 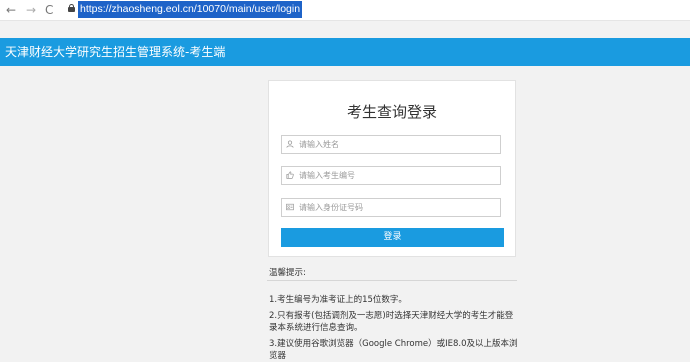 I want to click on id-number-field, so click(x=391, y=207).